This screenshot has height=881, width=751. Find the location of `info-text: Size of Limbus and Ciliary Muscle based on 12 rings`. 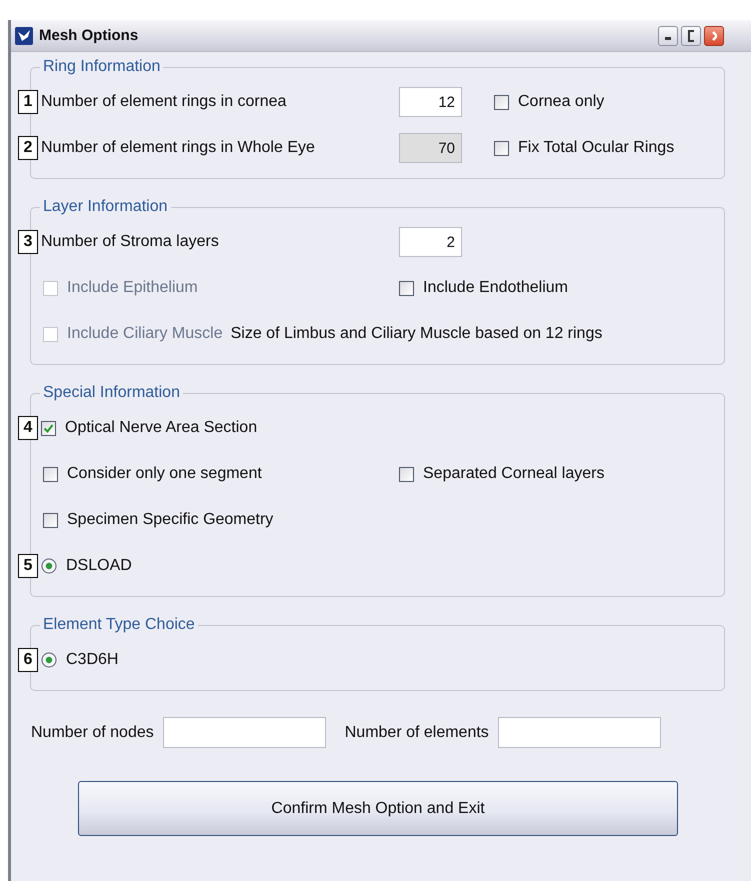

info-text: Size of Limbus and Ciliary Muscle based on 12 rings is located at coordinates (416, 334).